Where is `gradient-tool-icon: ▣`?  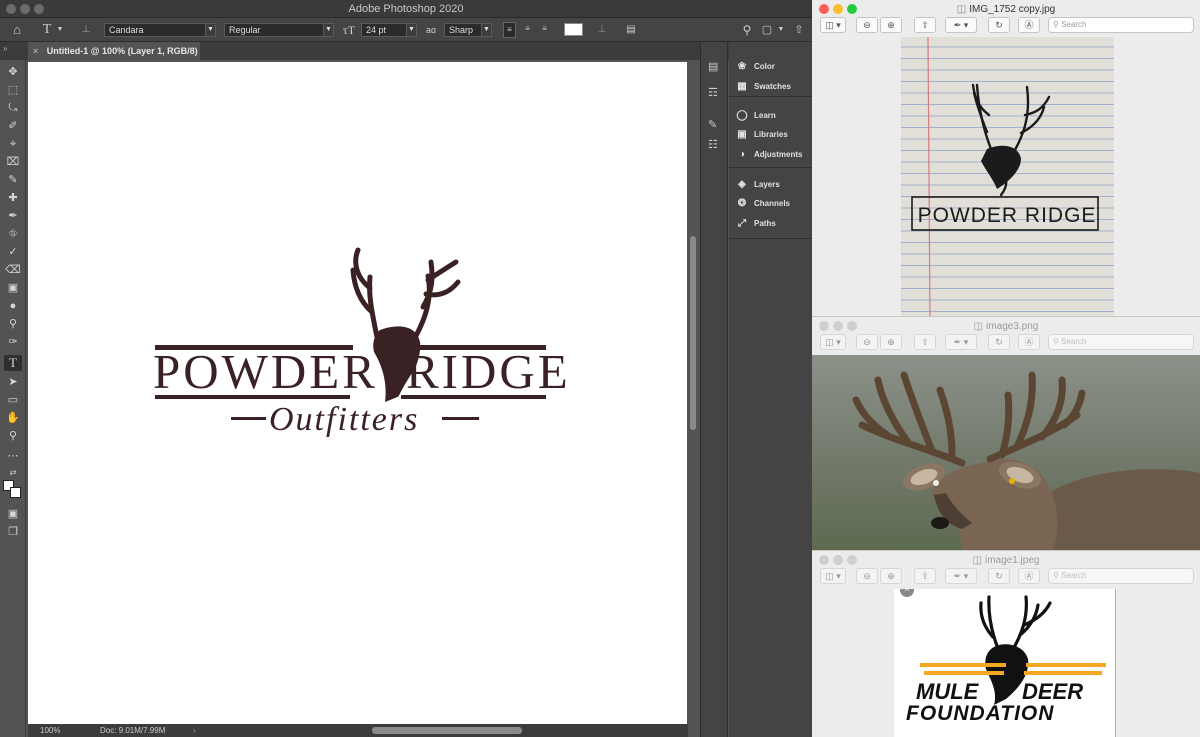
gradient-tool-icon: ▣ is located at coordinates (13, 288).